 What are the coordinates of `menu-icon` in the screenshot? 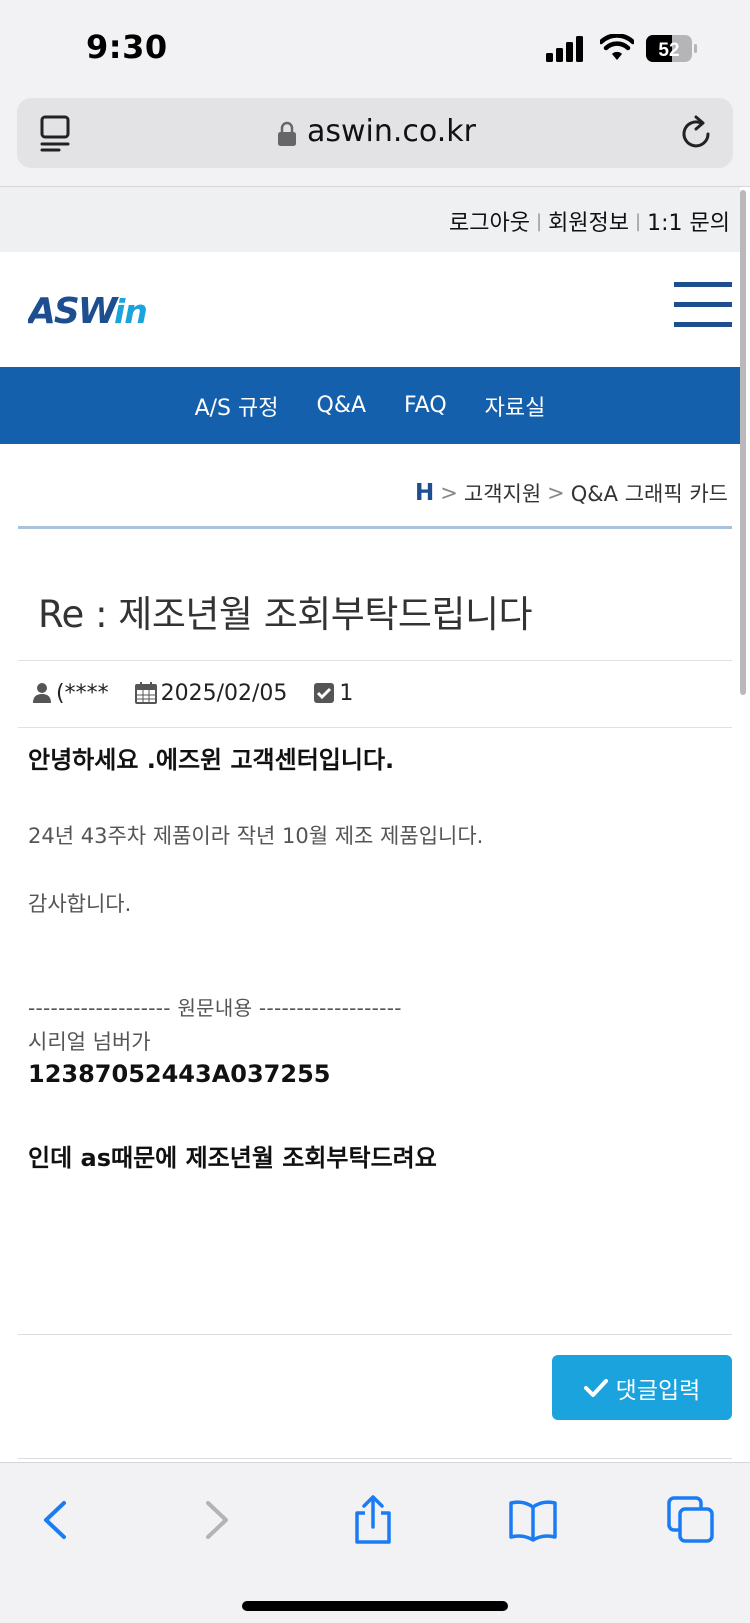 It's located at (703, 306).